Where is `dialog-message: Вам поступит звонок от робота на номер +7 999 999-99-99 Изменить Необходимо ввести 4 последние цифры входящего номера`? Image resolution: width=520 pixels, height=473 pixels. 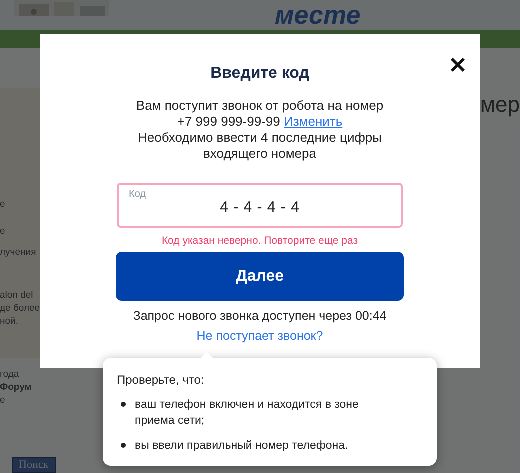 dialog-message: Вам поступит звонок от робота на номер +7 999 999-99-99 Изменить Необходимо ввести 4 последние цифры входящего номера is located at coordinates (260, 130).